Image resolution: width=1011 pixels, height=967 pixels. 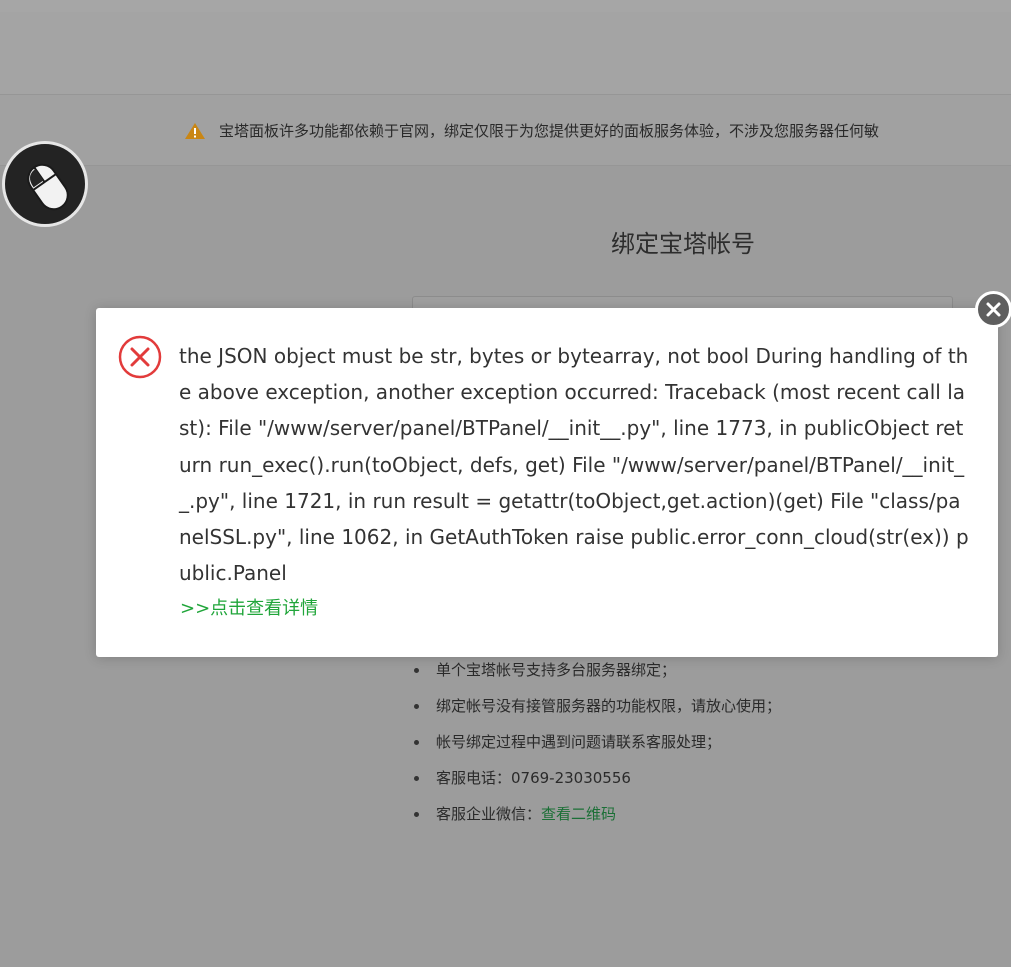 I want to click on tip-item: 客服电话：0769-23030556, so click(x=596, y=778).